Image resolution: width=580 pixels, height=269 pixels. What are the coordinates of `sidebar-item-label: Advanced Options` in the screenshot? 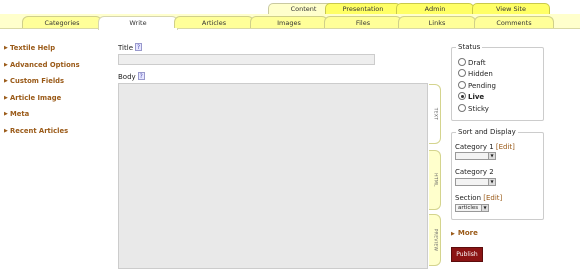 It's located at (45, 64).